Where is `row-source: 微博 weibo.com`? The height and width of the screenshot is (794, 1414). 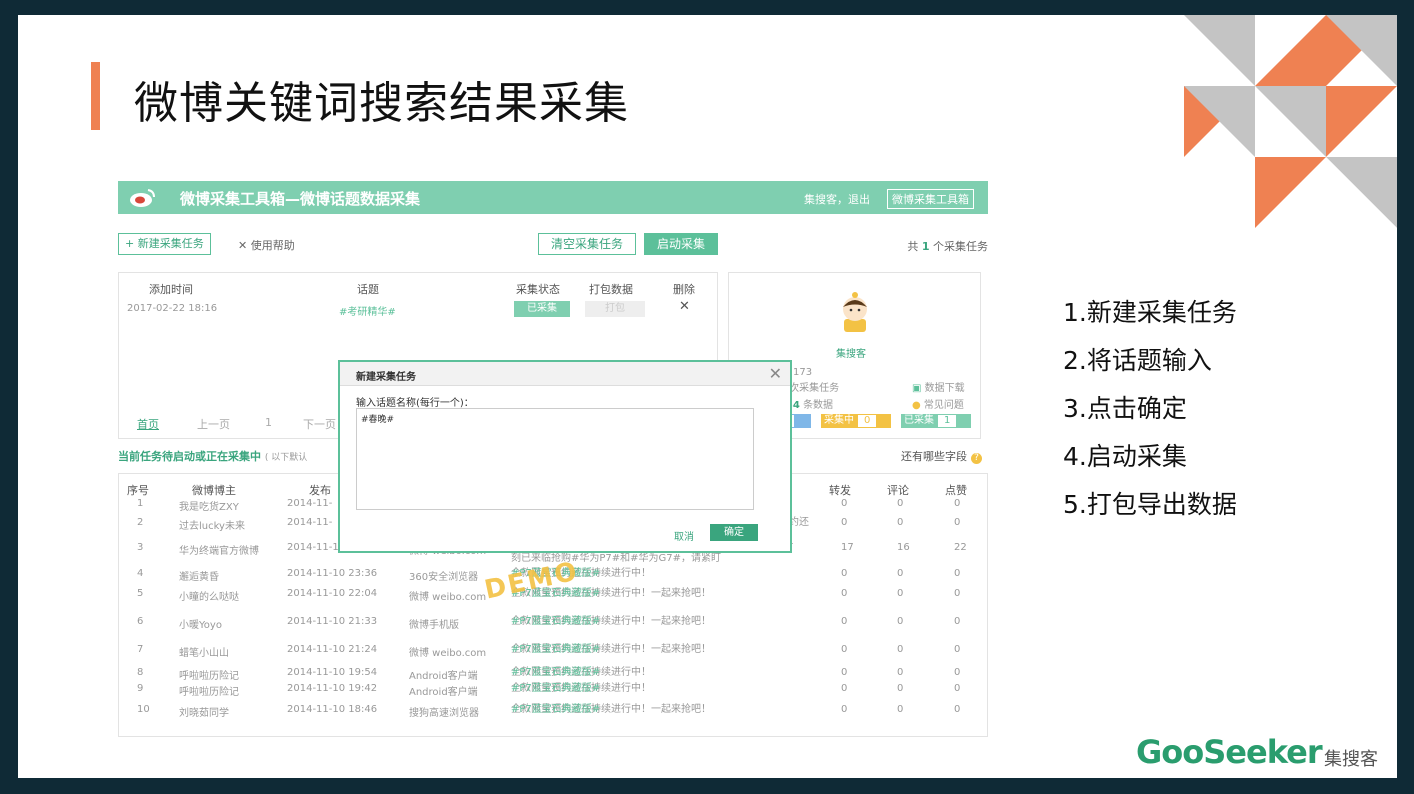 row-source: 微博 weibo.com is located at coordinates (448, 653).